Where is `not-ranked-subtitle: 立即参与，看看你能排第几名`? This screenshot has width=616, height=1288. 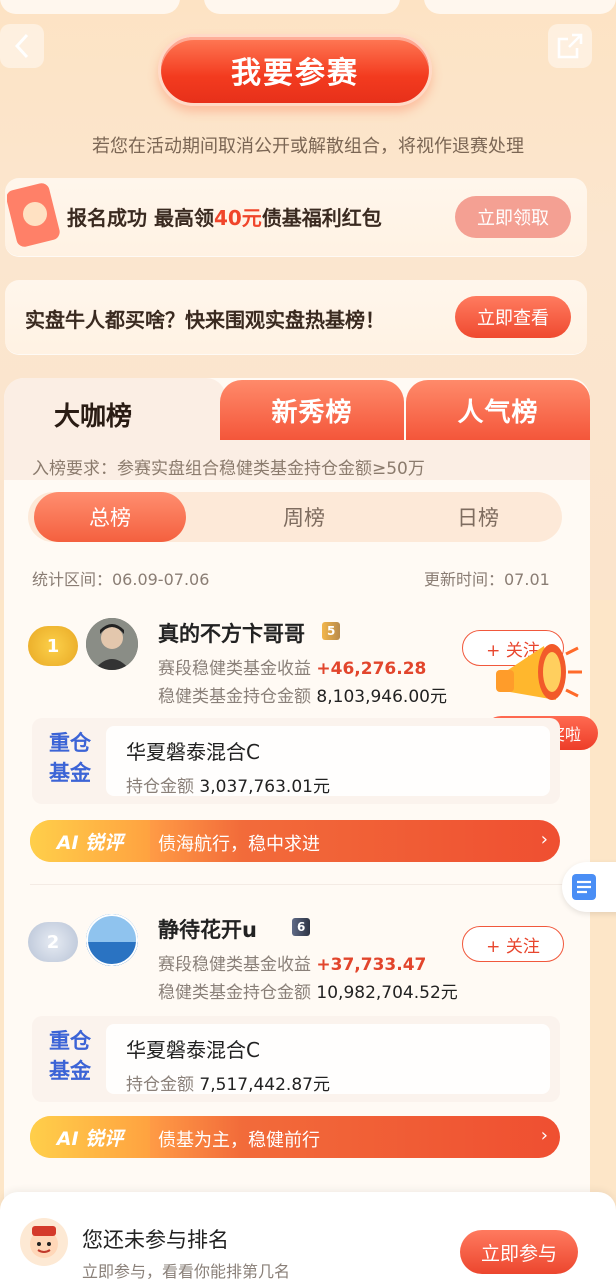
not-ranked-subtitle: 立即参与，看看你能排第几名 is located at coordinates (186, 1271).